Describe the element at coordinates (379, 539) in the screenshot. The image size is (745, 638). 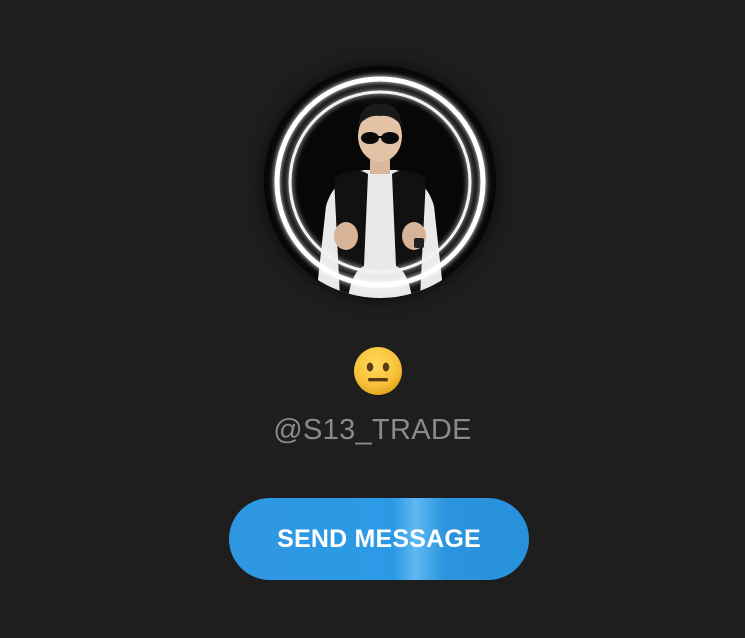
I see `send-message-button: SEND MESSAGE` at that location.